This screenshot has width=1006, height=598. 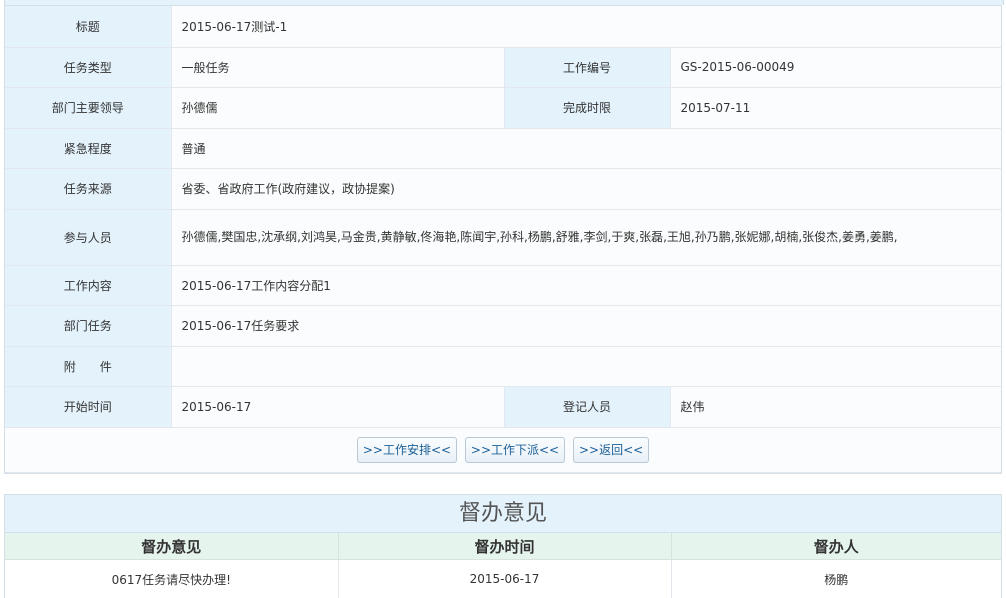 I want to click on supervisor-cell: 杨鹏, so click(x=836, y=579).